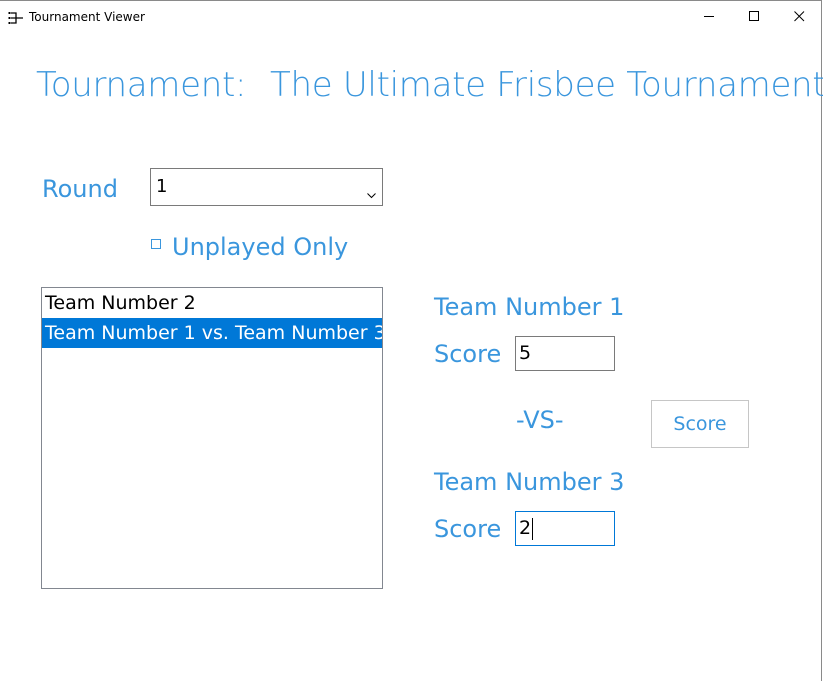  I want to click on versus-label: -VS-, so click(540, 420).